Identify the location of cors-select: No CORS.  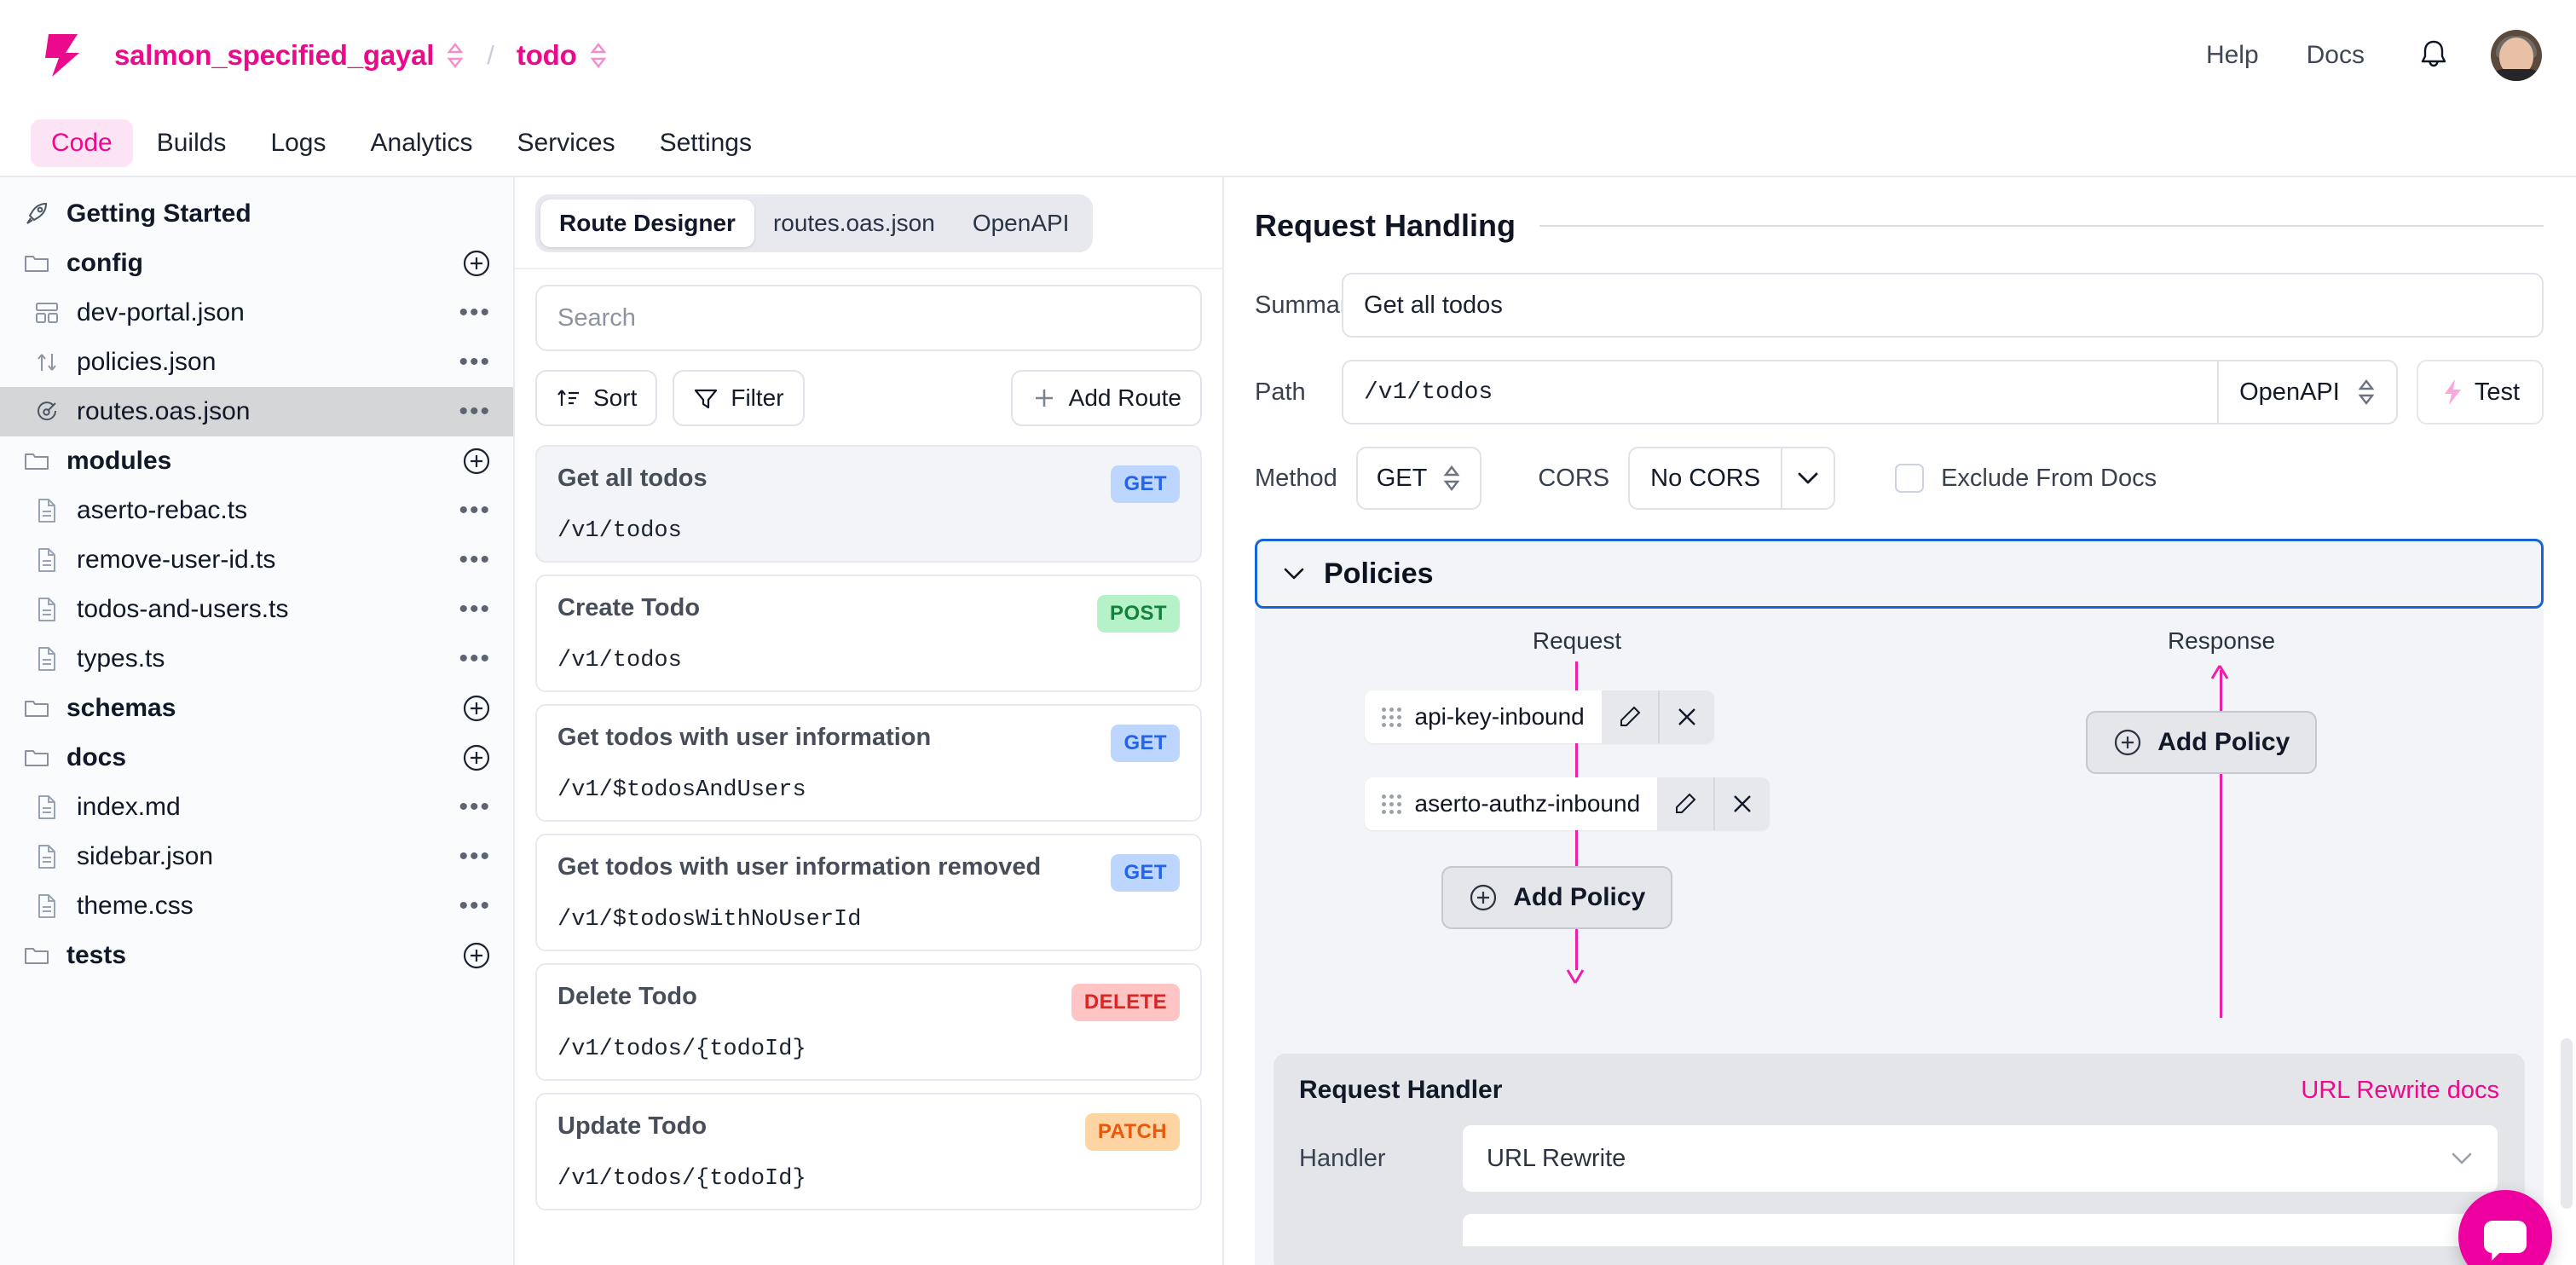
(1732, 479).